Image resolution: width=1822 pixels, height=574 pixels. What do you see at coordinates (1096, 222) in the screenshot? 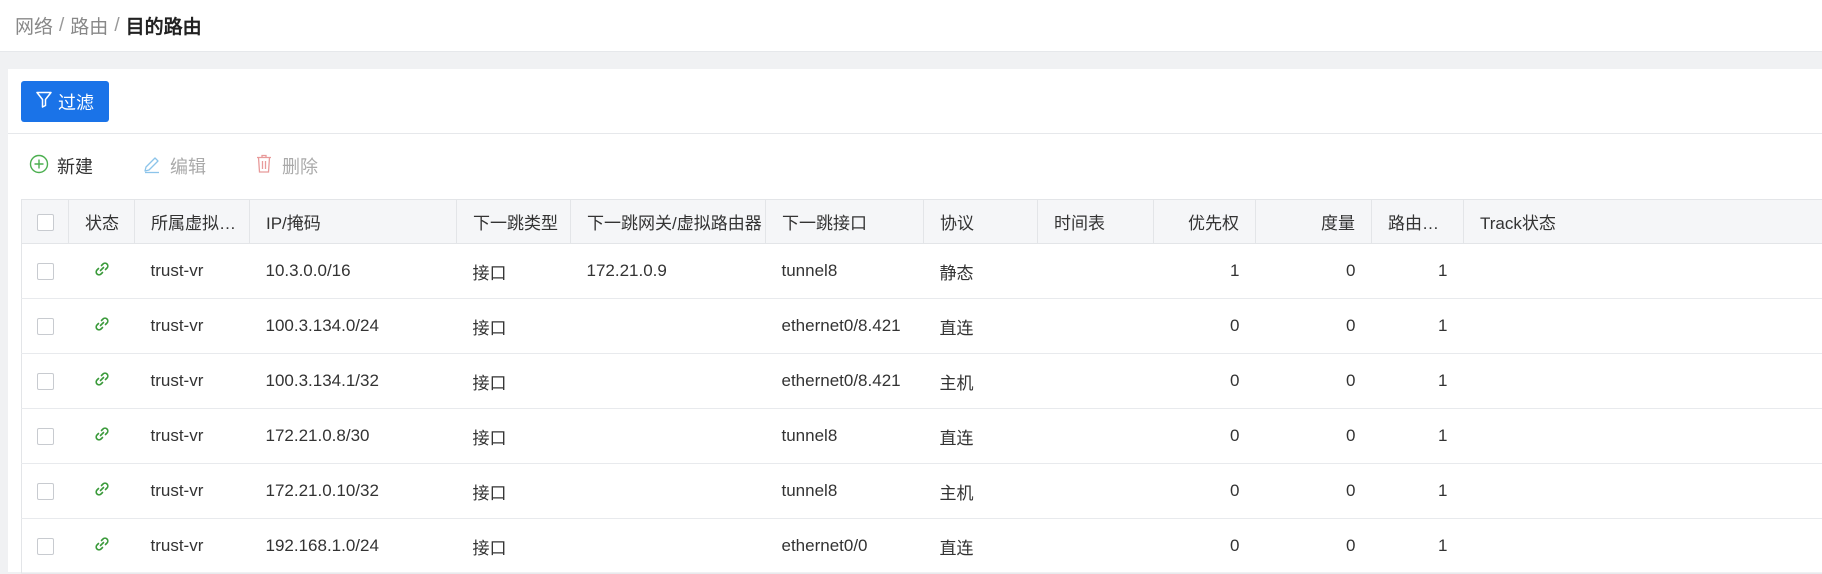
I see `column-header-schedule: 时间表` at bounding box center [1096, 222].